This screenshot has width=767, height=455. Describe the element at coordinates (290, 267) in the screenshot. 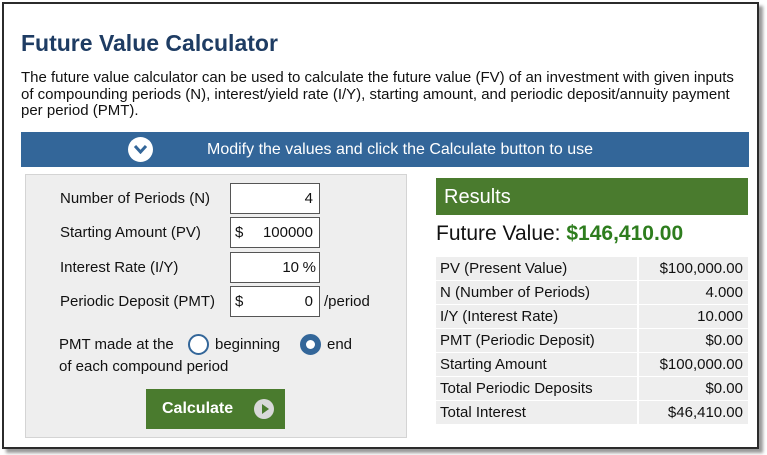

I see `rate-value: 10` at that location.